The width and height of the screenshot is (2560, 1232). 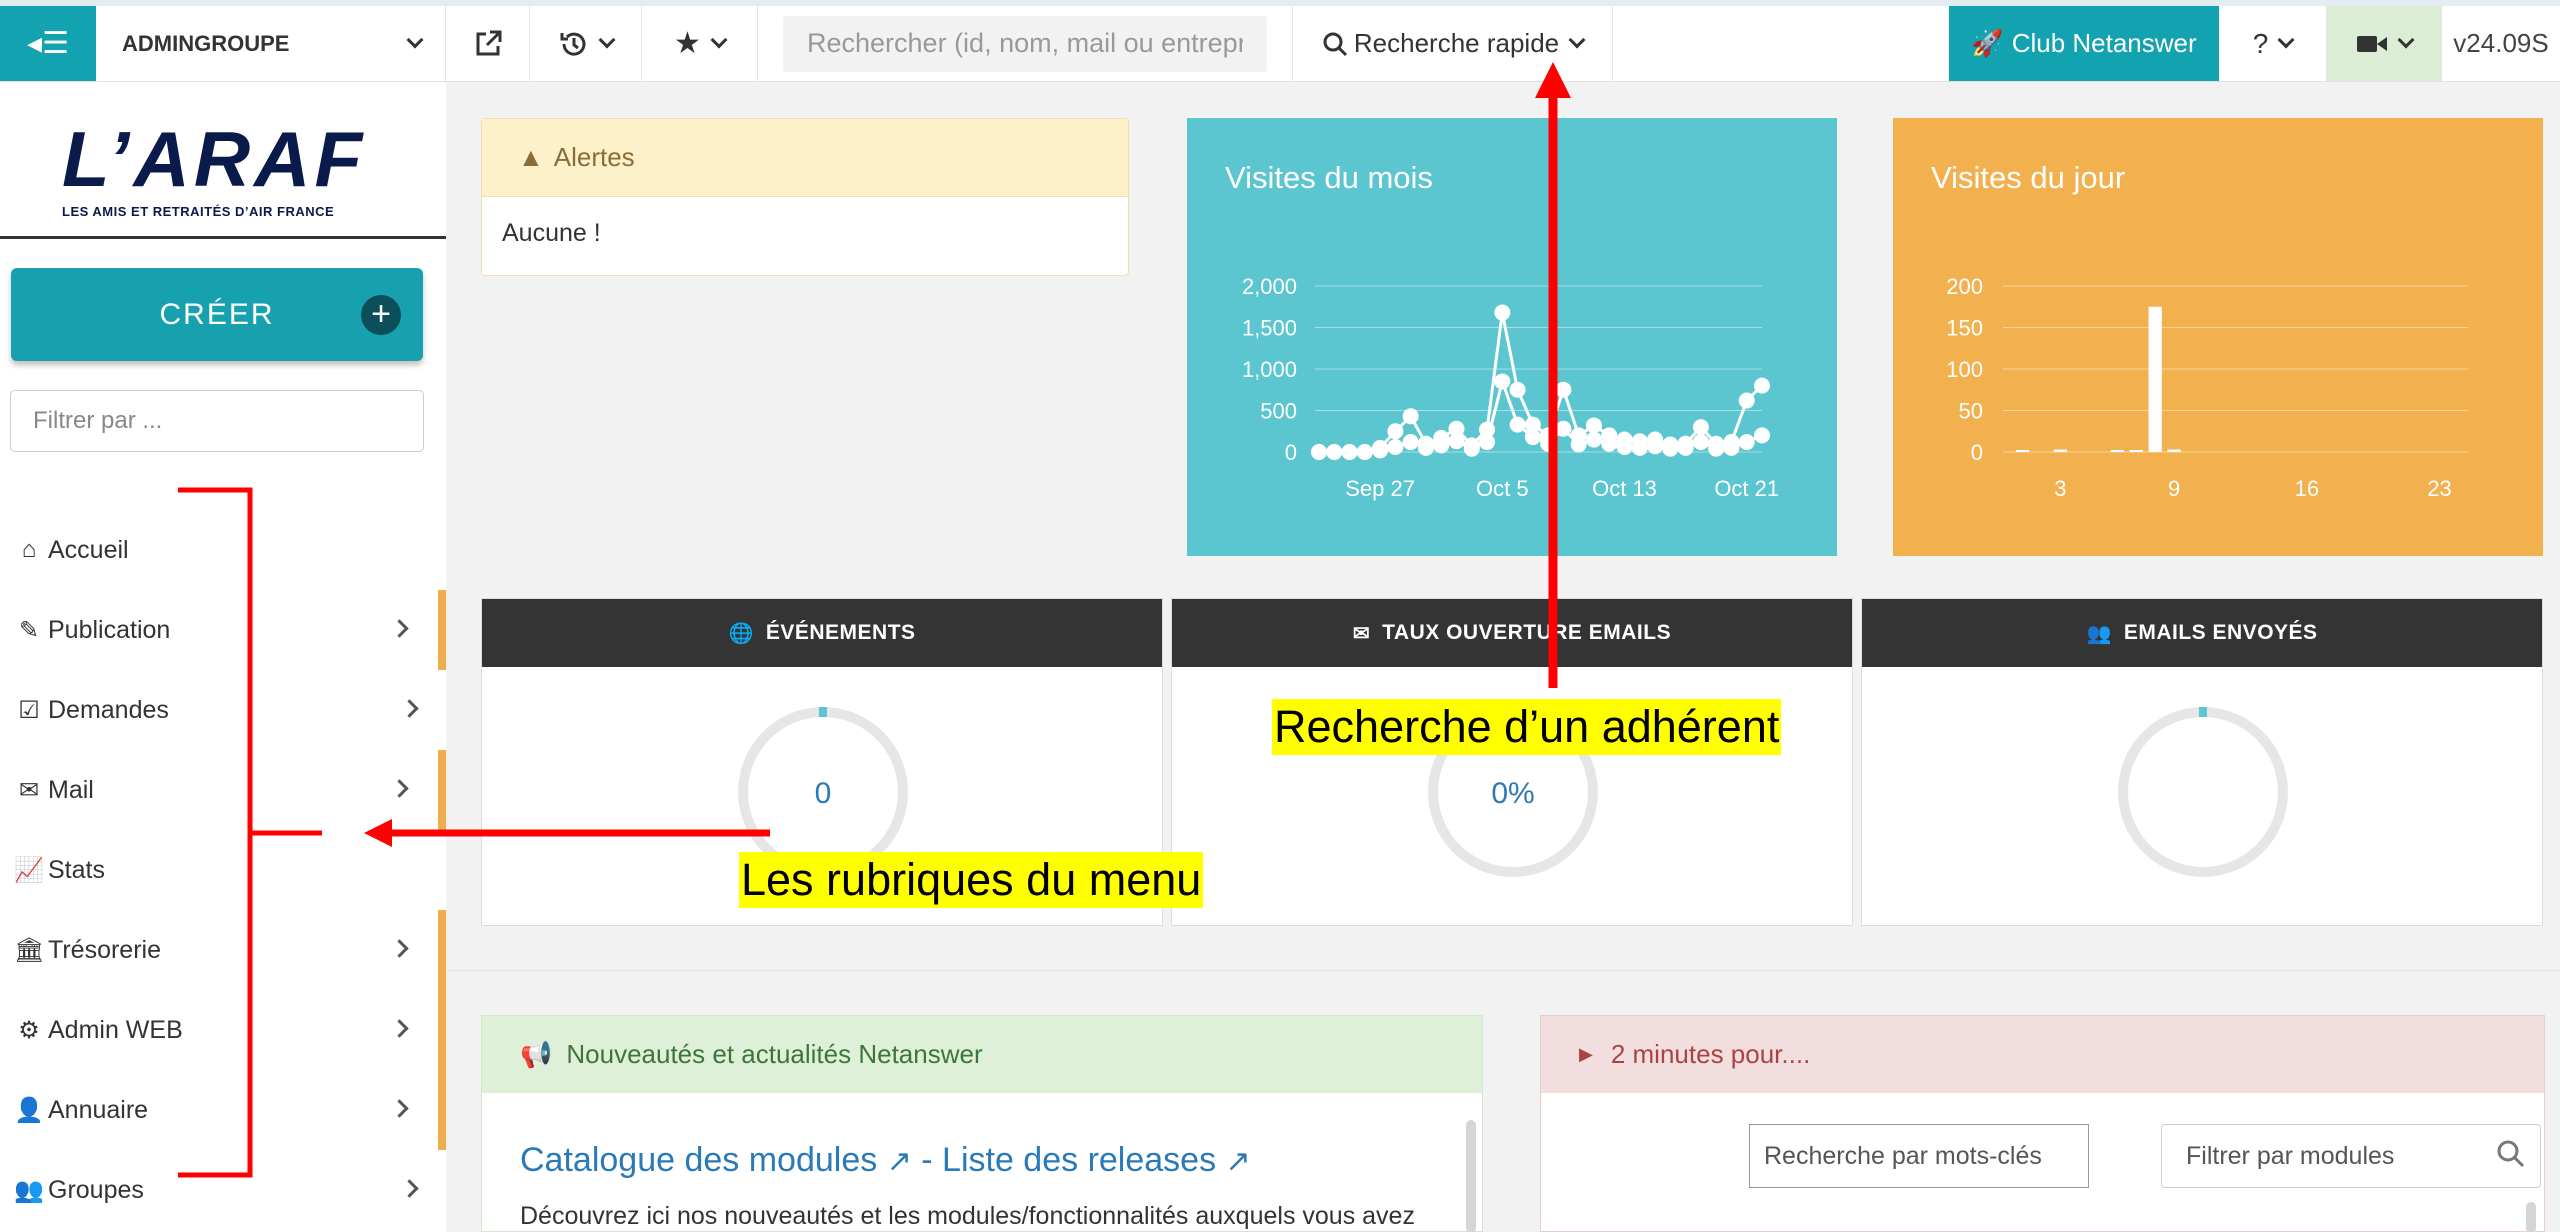 What do you see at coordinates (1971, 411) in the screenshot?
I see `y-tick-label: 50` at bounding box center [1971, 411].